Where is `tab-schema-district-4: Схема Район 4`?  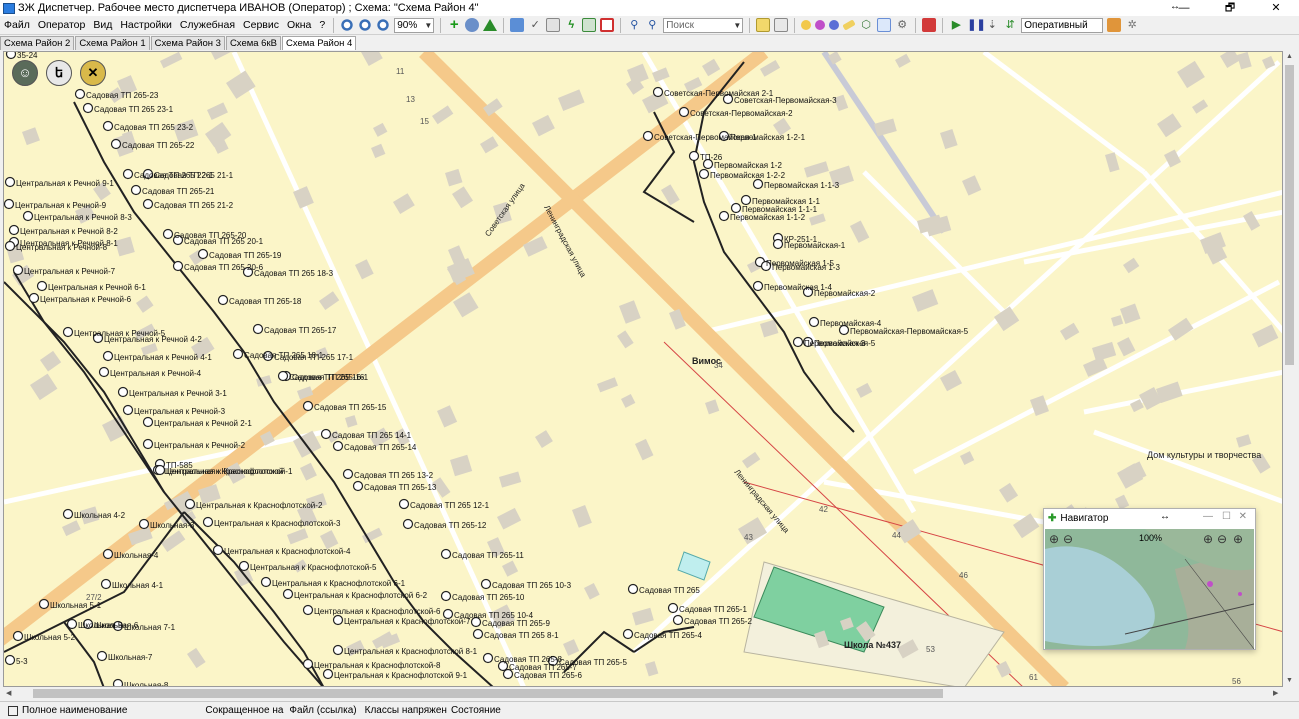 tab-schema-district-4: Схема Район 4 is located at coordinates (319, 43).